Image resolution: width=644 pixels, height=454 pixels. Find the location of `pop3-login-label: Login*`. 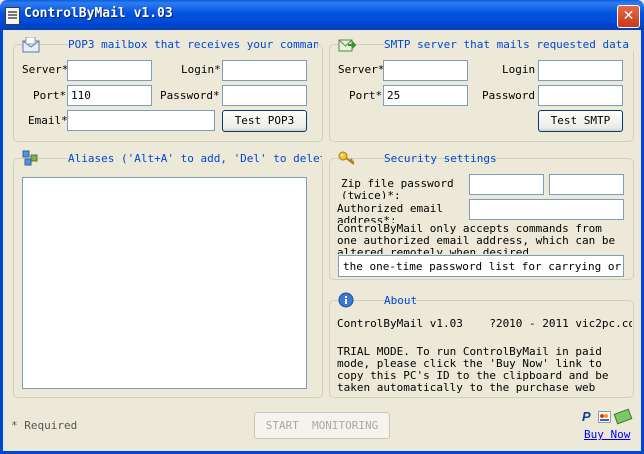

pop3-login-label: Login* is located at coordinates (201, 69).